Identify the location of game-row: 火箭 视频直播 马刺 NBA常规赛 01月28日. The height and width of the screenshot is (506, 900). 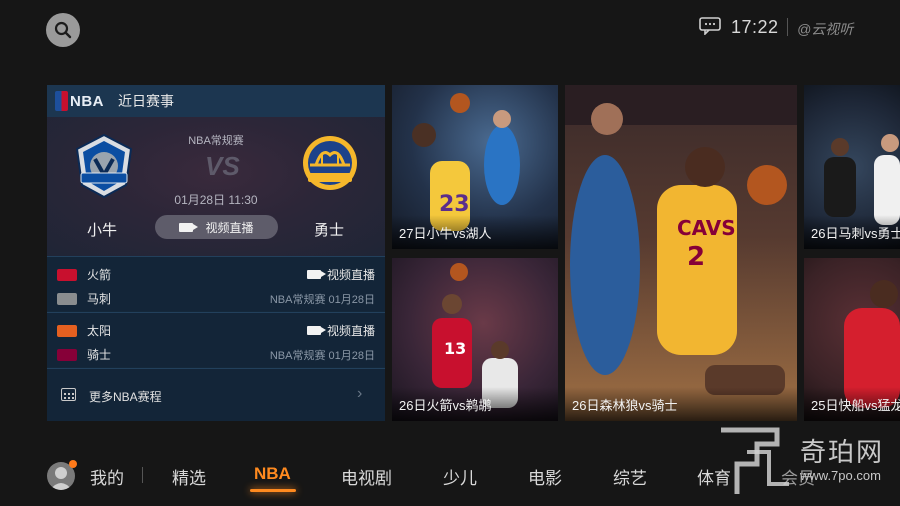
(216, 283).